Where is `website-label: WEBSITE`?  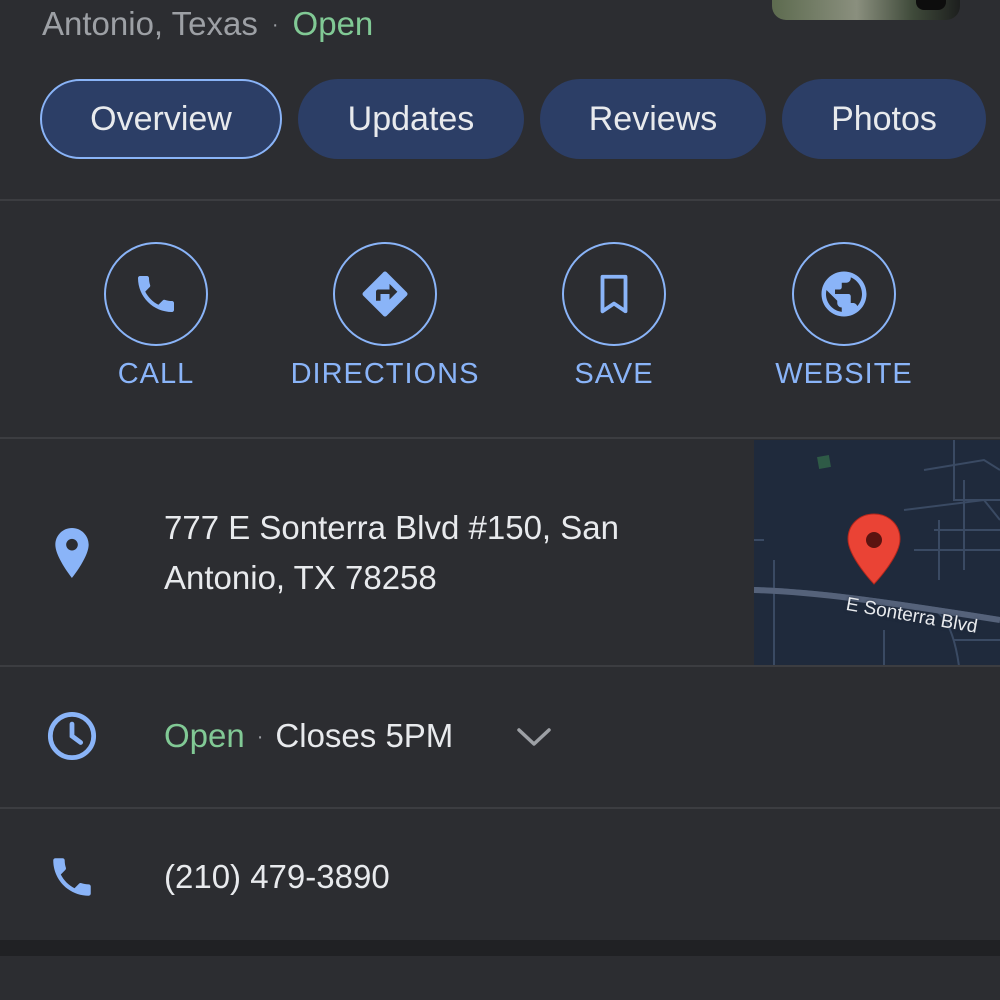
website-label: WEBSITE is located at coordinates (844, 374).